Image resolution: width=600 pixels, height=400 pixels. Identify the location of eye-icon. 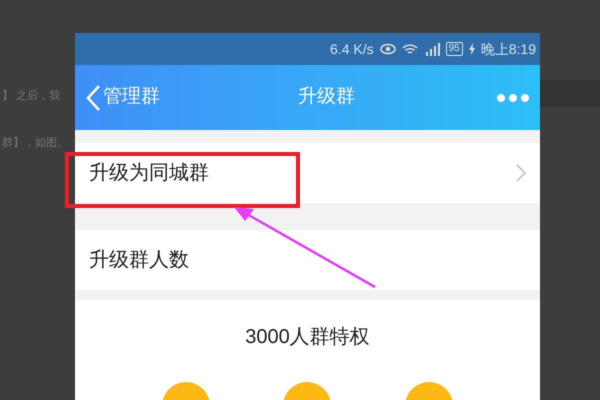
(388, 49).